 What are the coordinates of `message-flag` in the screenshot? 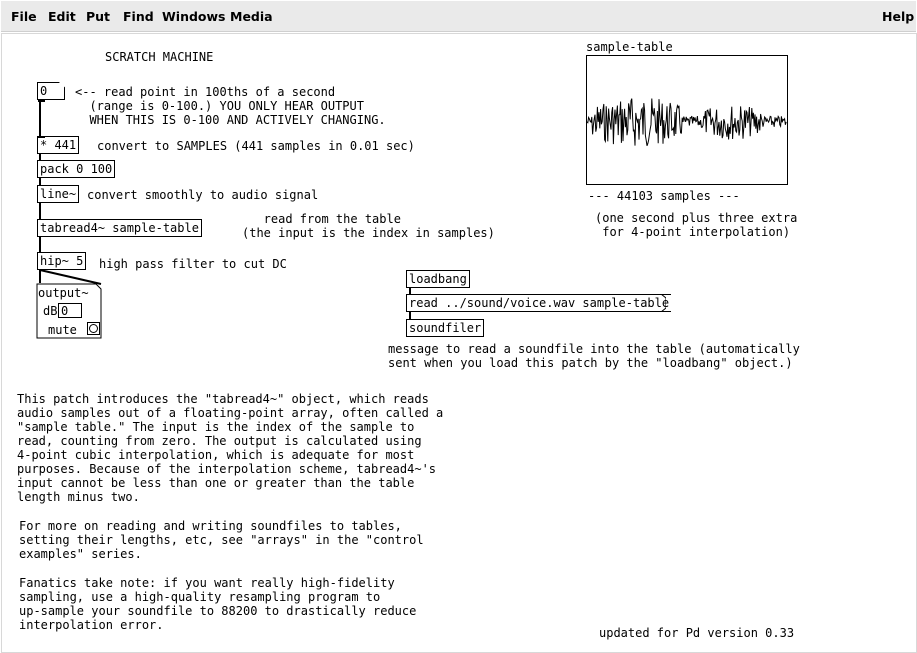 It's located at (663, 303).